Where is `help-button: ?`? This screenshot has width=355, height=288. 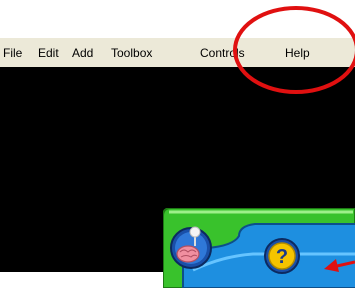
help-button: ? is located at coordinates (282, 256).